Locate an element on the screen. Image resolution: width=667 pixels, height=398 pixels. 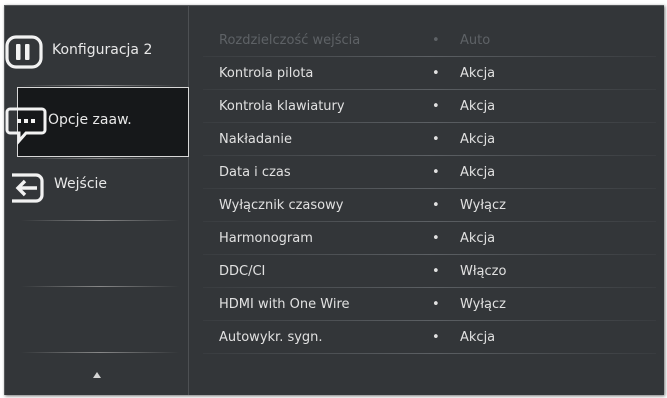
setting-row-hdmi-with-one-wire: HDMI with One Wire • Wyłącz is located at coordinates (426, 304).